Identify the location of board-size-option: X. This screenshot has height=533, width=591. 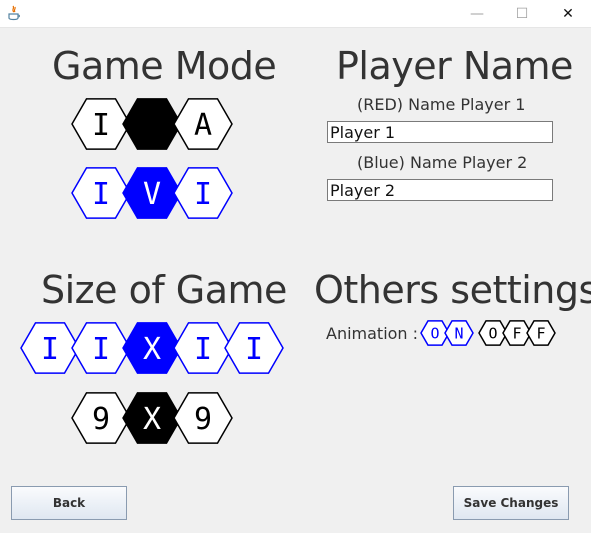
(152, 348).